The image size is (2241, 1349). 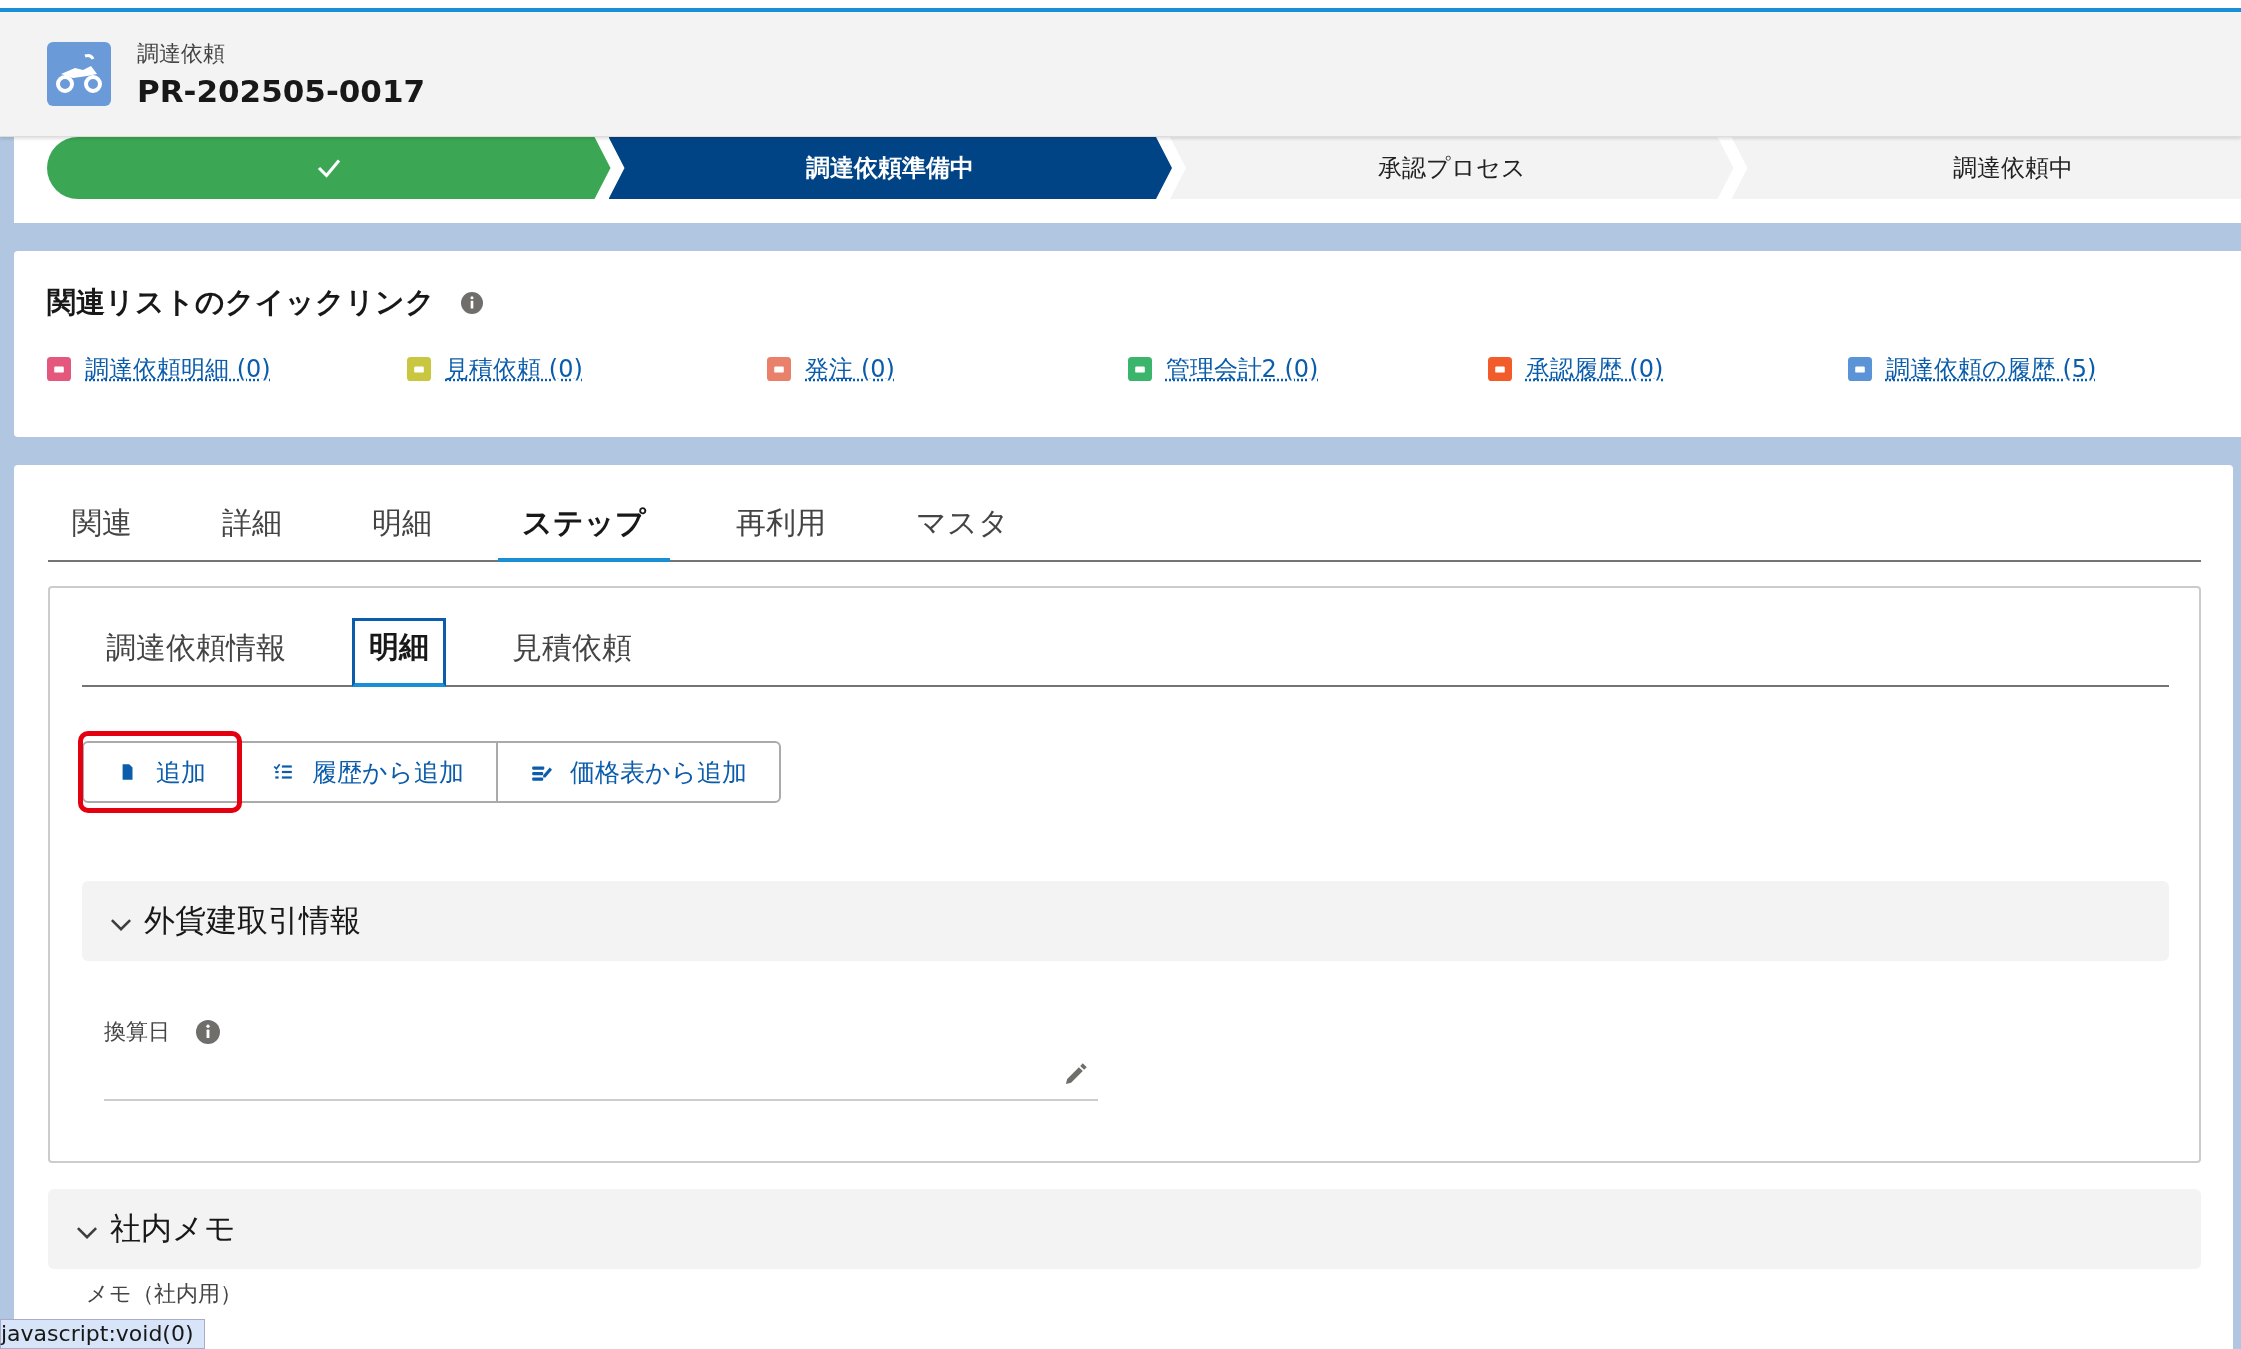 What do you see at coordinates (252, 527) in the screenshot?
I see `tab: 詳細` at bounding box center [252, 527].